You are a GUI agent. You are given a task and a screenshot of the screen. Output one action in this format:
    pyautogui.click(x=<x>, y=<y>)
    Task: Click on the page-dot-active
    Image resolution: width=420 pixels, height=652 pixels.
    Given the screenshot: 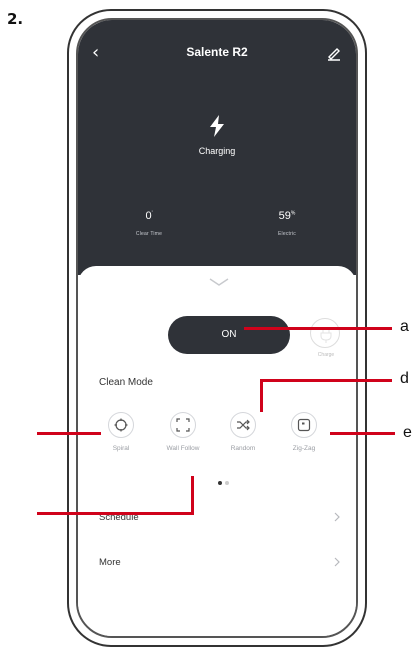 What is the action you would take?
    pyautogui.click(x=220, y=483)
    